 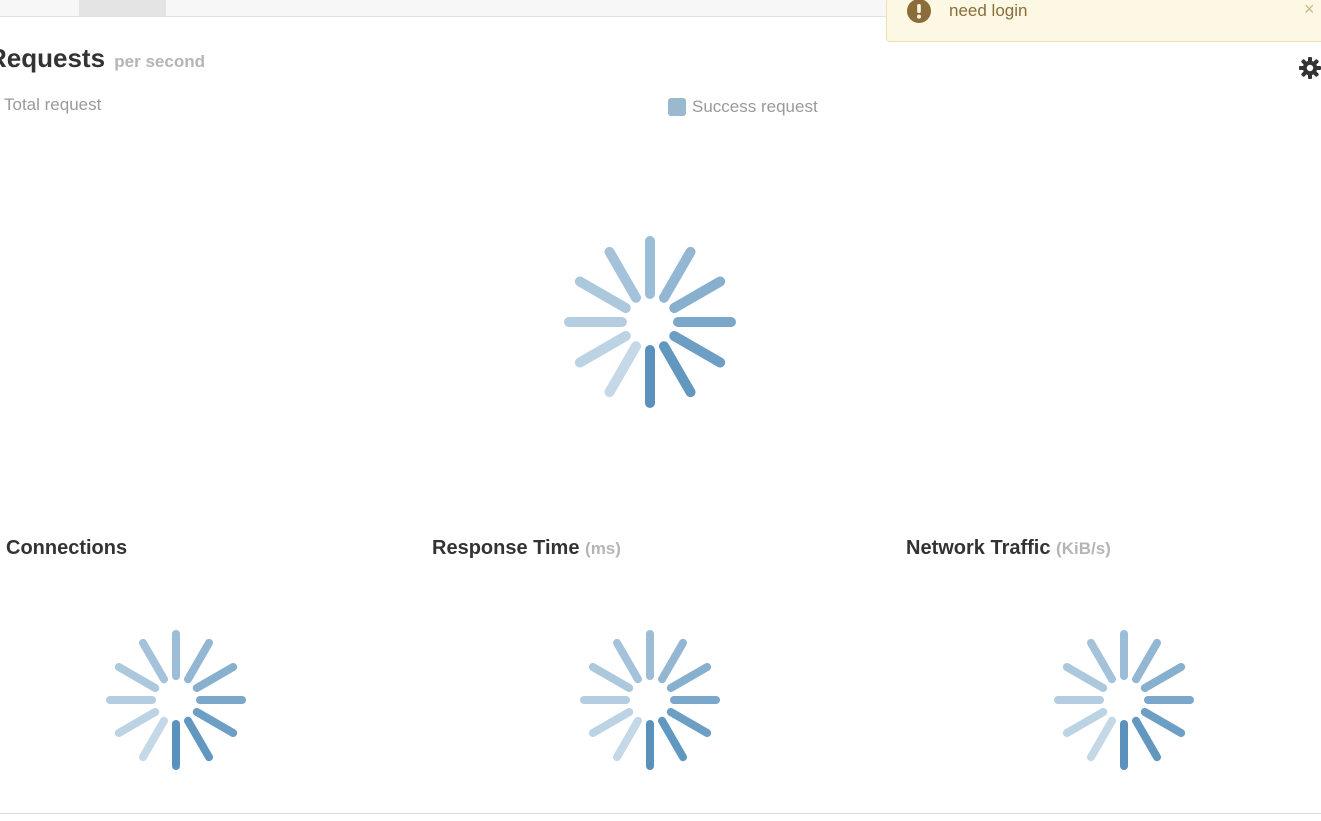 I want to click on gear-icon, so click(x=1309, y=68).